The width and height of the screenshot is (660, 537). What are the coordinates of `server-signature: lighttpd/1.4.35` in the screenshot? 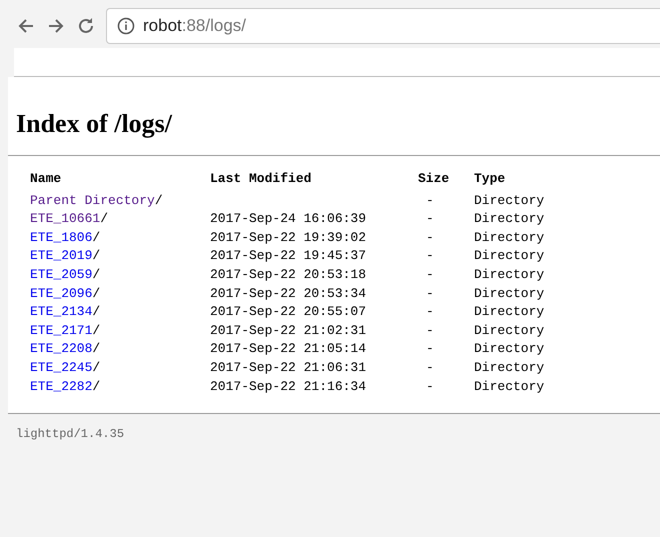 It's located at (70, 434).